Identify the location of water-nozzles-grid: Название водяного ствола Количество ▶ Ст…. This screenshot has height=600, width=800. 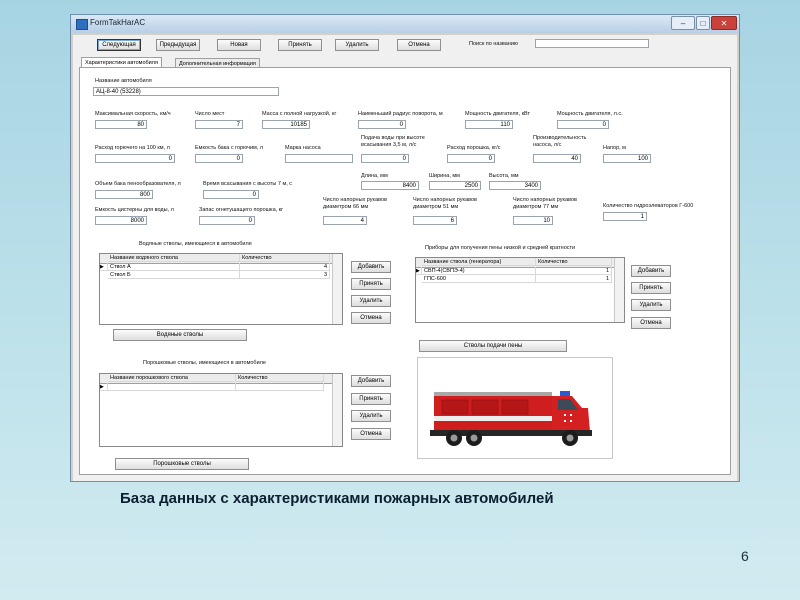
(221, 289).